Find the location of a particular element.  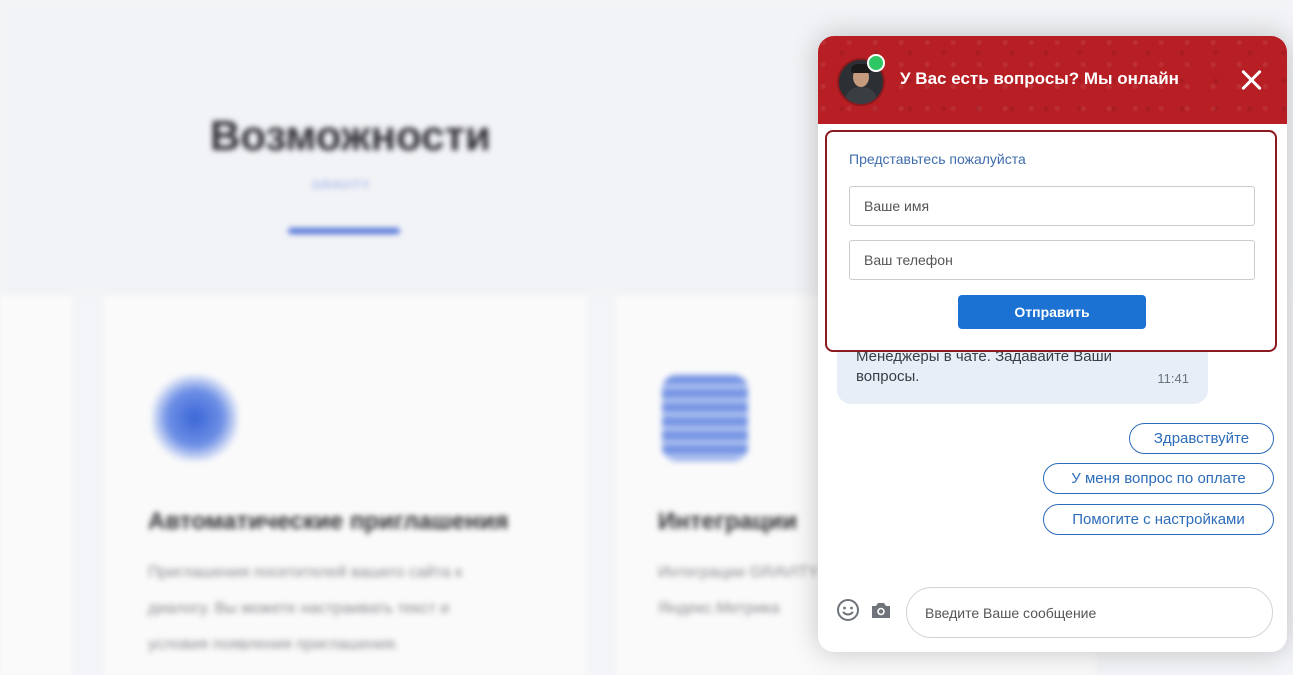

submit-button: Отправить is located at coordinates (1052, 312).